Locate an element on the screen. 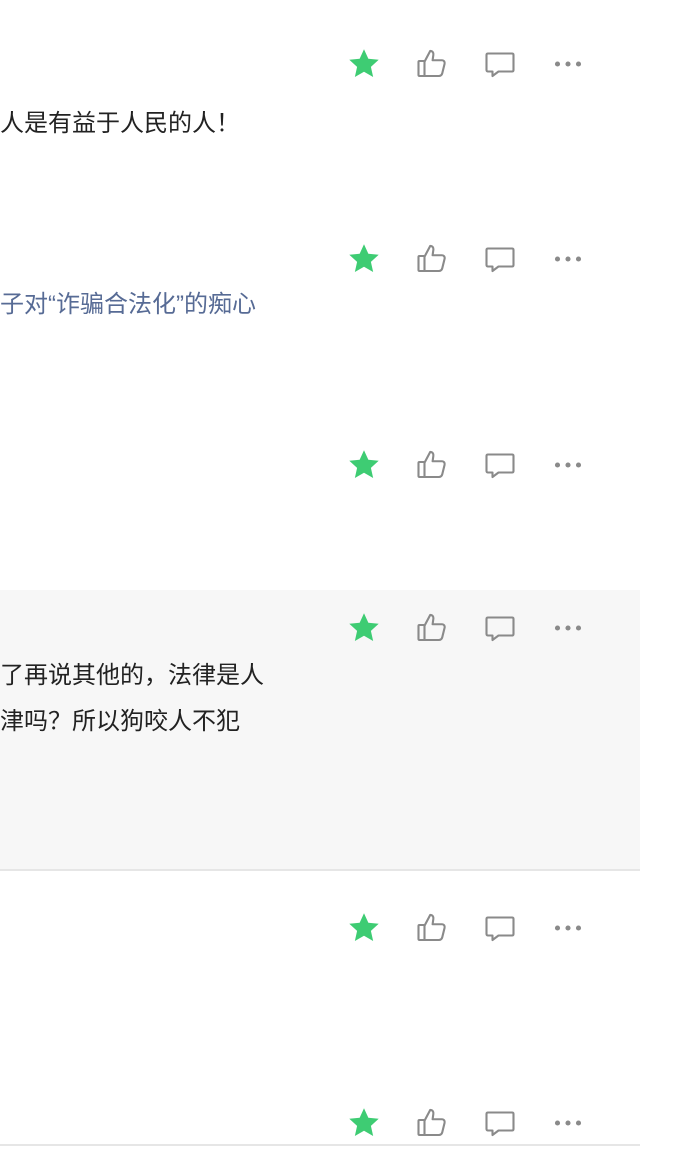 Image resolution: width=674 pixels, height=1156 pixels. comment-quote-link: 子对“诈骗合法化”的痴心 is located at coordinates (128, 305).